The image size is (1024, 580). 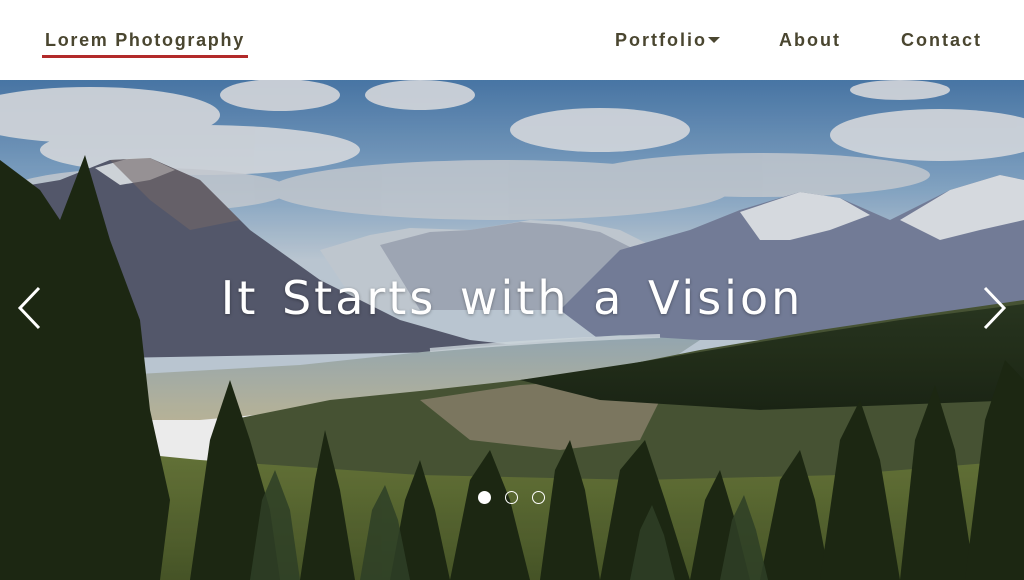 I want to click on nav-item-about: About, so click(x=810, y=41).